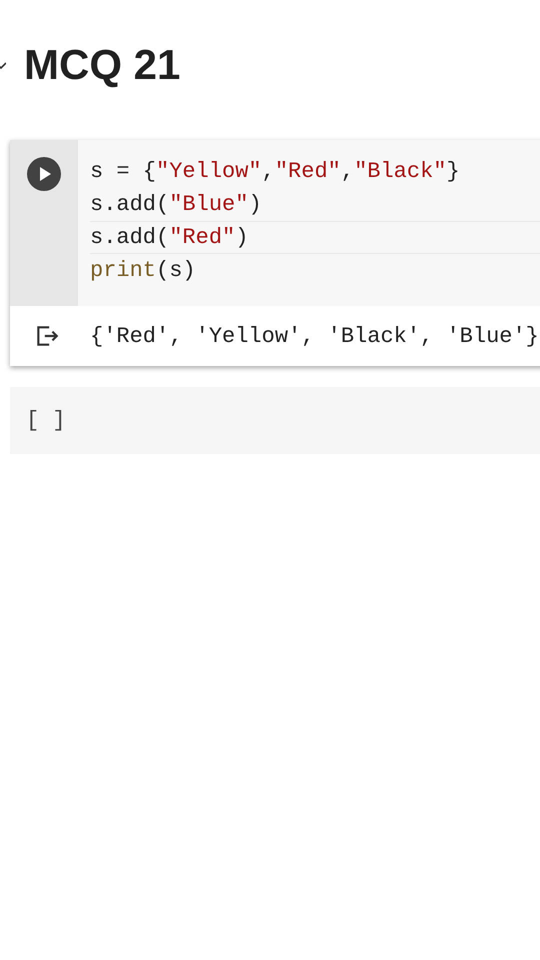 This screenshot has width=540, height=960. Describe the element at coordinates (315, 237) in the screenshot. I see `code-line: s.add("Red")` at that location.